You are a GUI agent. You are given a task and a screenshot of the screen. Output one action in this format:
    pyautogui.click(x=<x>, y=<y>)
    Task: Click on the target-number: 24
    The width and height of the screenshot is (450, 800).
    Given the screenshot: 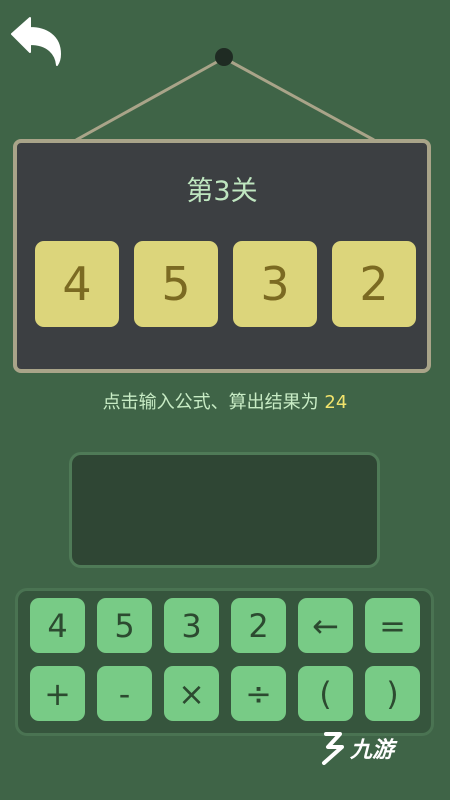 What is the action you would take?
    pyautogui.click(x=336, y=402)
    